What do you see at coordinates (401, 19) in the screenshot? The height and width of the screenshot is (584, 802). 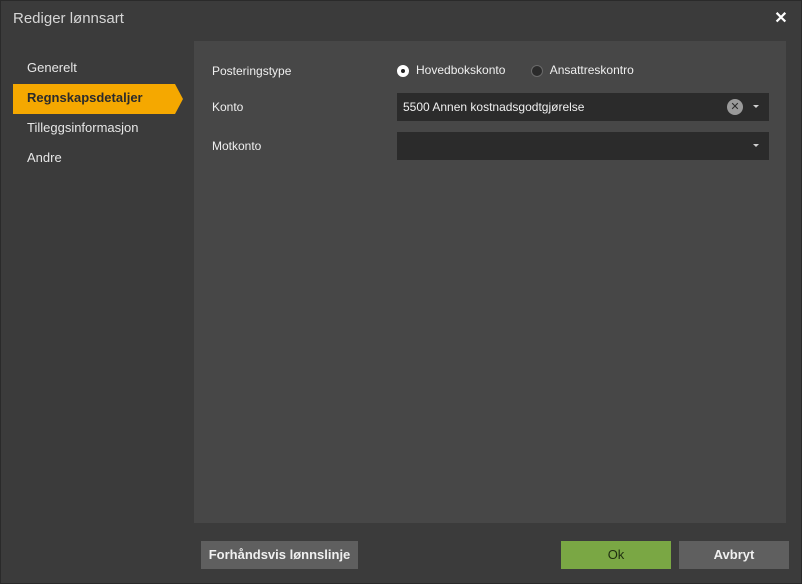 I see `title-bar: Rediger lønnsart ✕` at bounding box center [401, 19].